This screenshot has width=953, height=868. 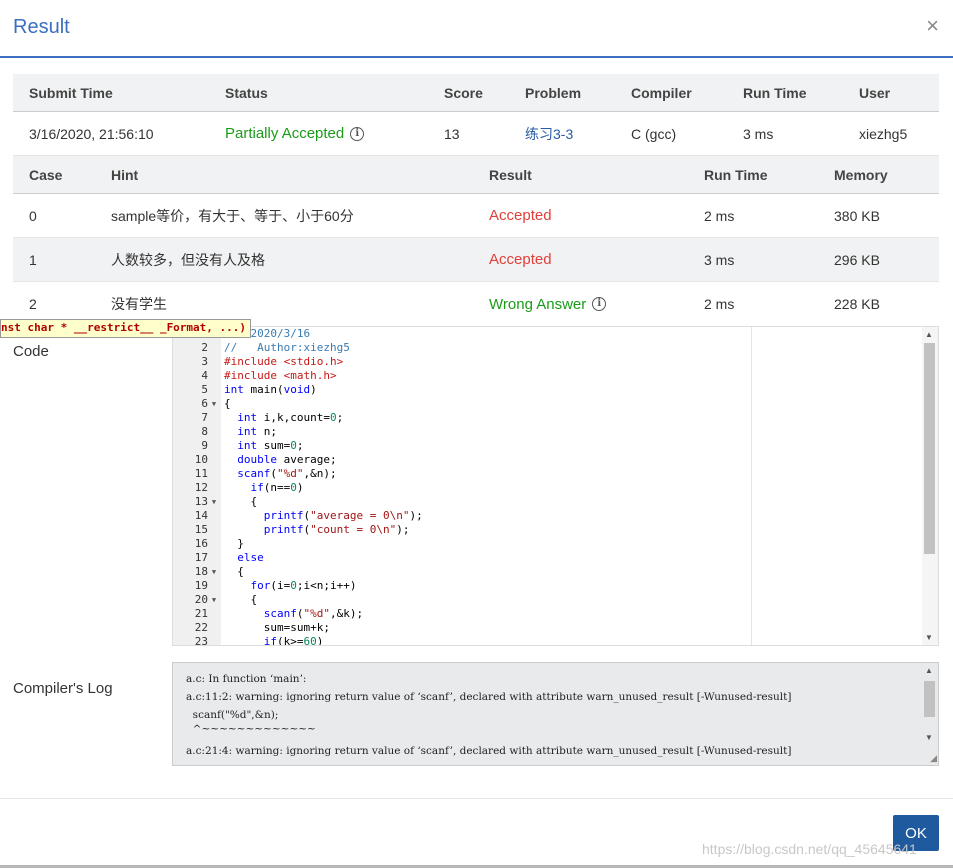 I want to click on header-memory: Memory, so click(x=861, y=174).